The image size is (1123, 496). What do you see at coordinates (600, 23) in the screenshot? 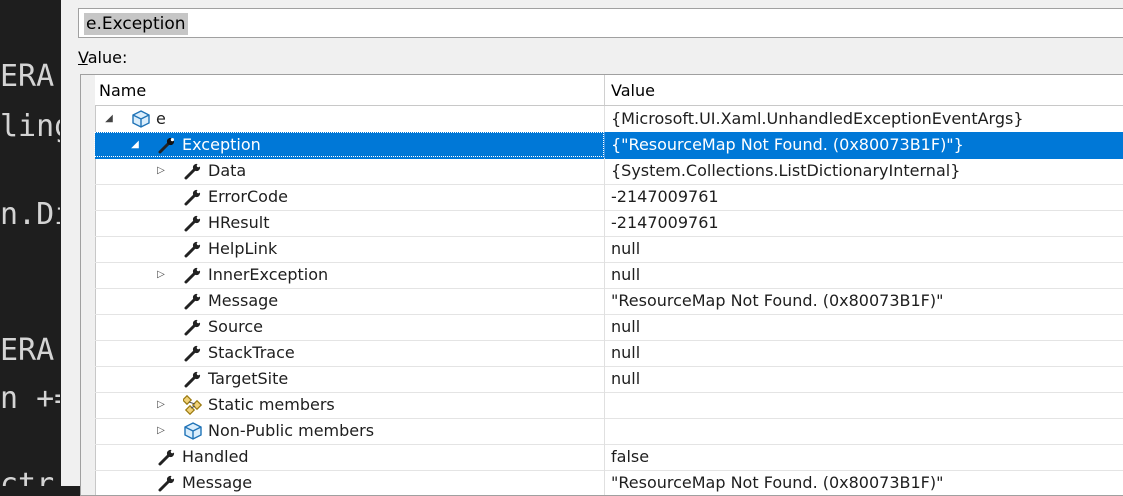
I see `expression-input: e.Exception` at bounding box center [600, 23].